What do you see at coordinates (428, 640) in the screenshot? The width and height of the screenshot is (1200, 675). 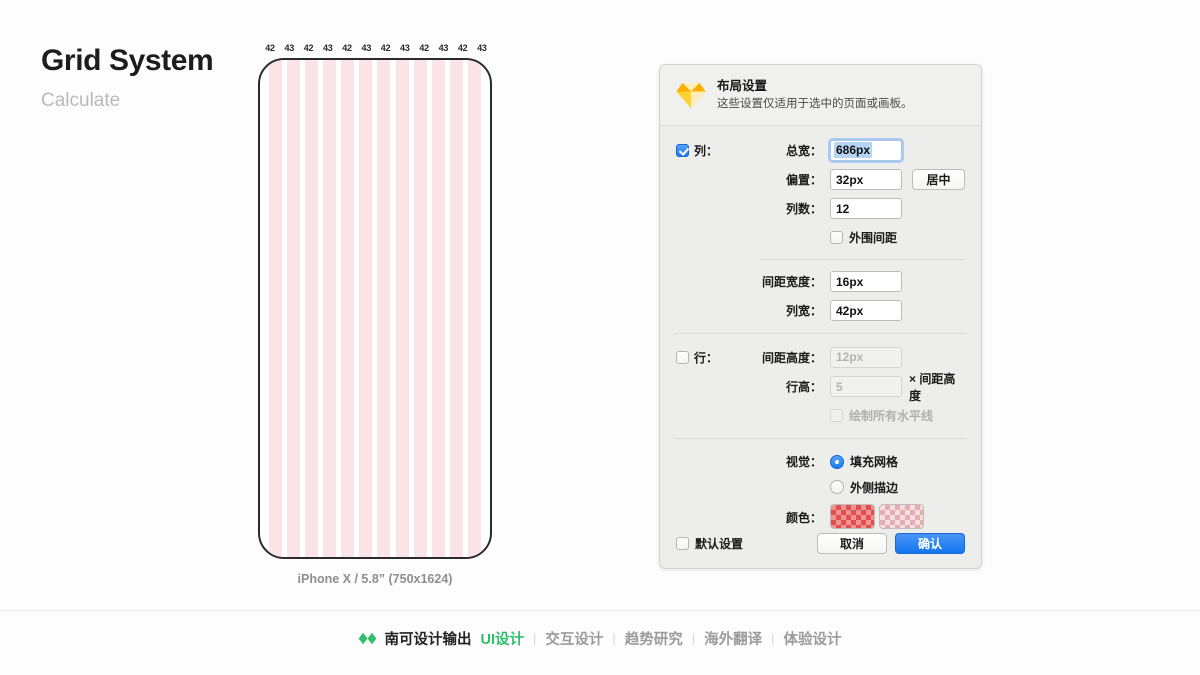 I see `brand-label: 南可设计输出` at bounding box center [428, 640].